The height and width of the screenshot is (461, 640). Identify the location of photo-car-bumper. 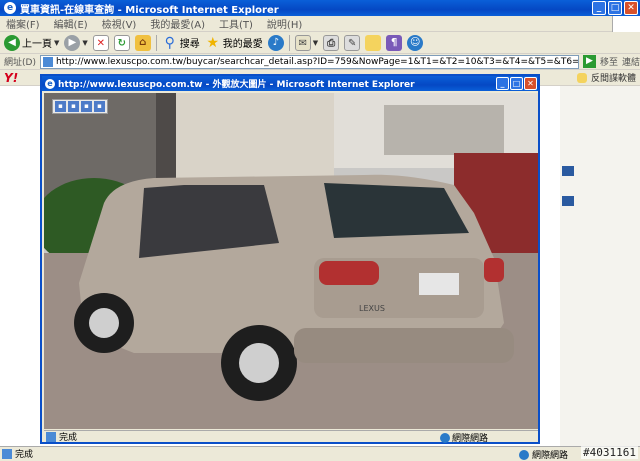
(404, 345).